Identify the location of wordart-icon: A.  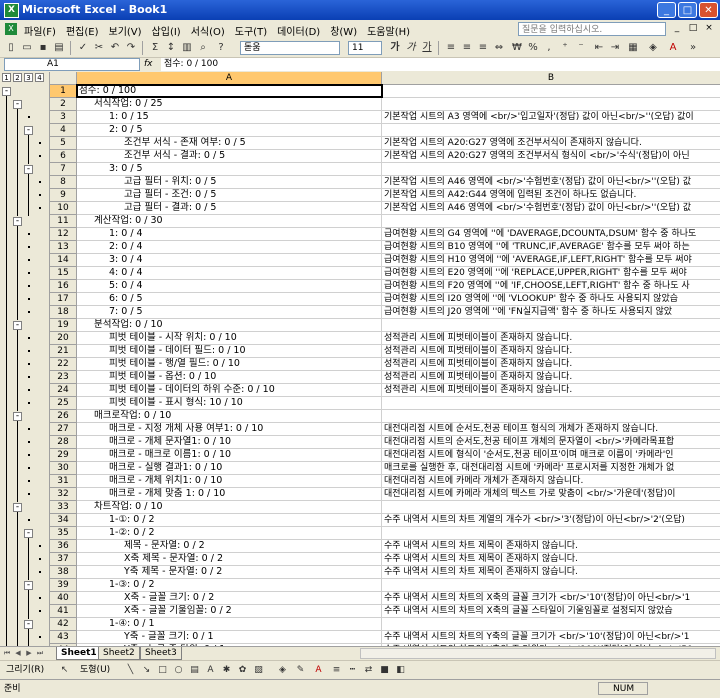
(210, 670).